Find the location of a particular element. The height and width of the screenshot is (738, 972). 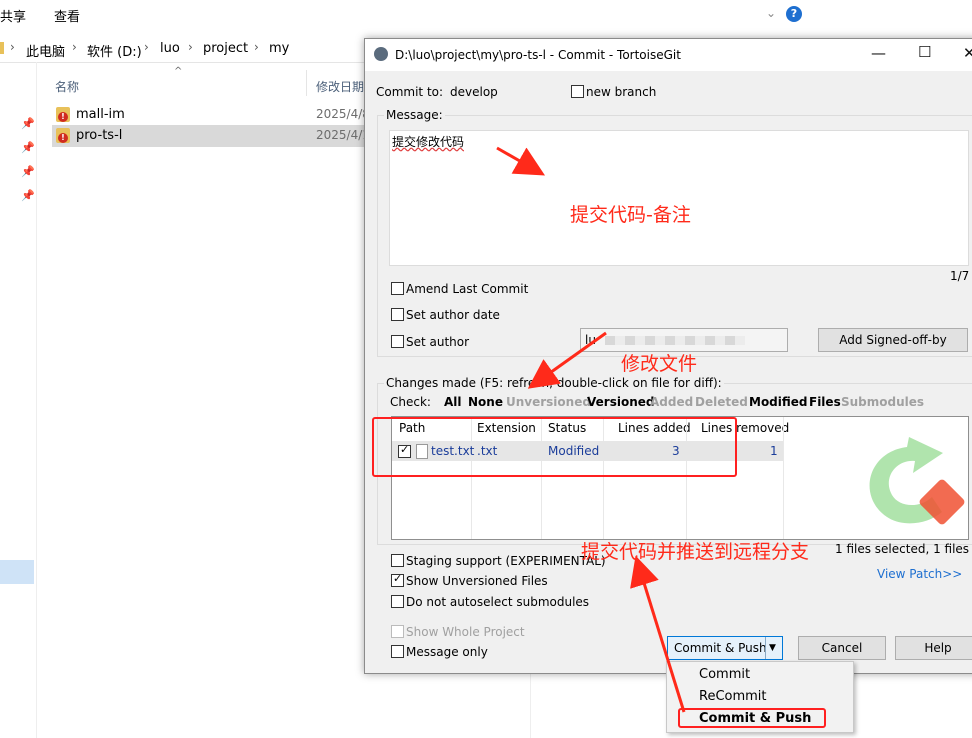

breadcrumb-project: project is located at coordinates (225, 48).